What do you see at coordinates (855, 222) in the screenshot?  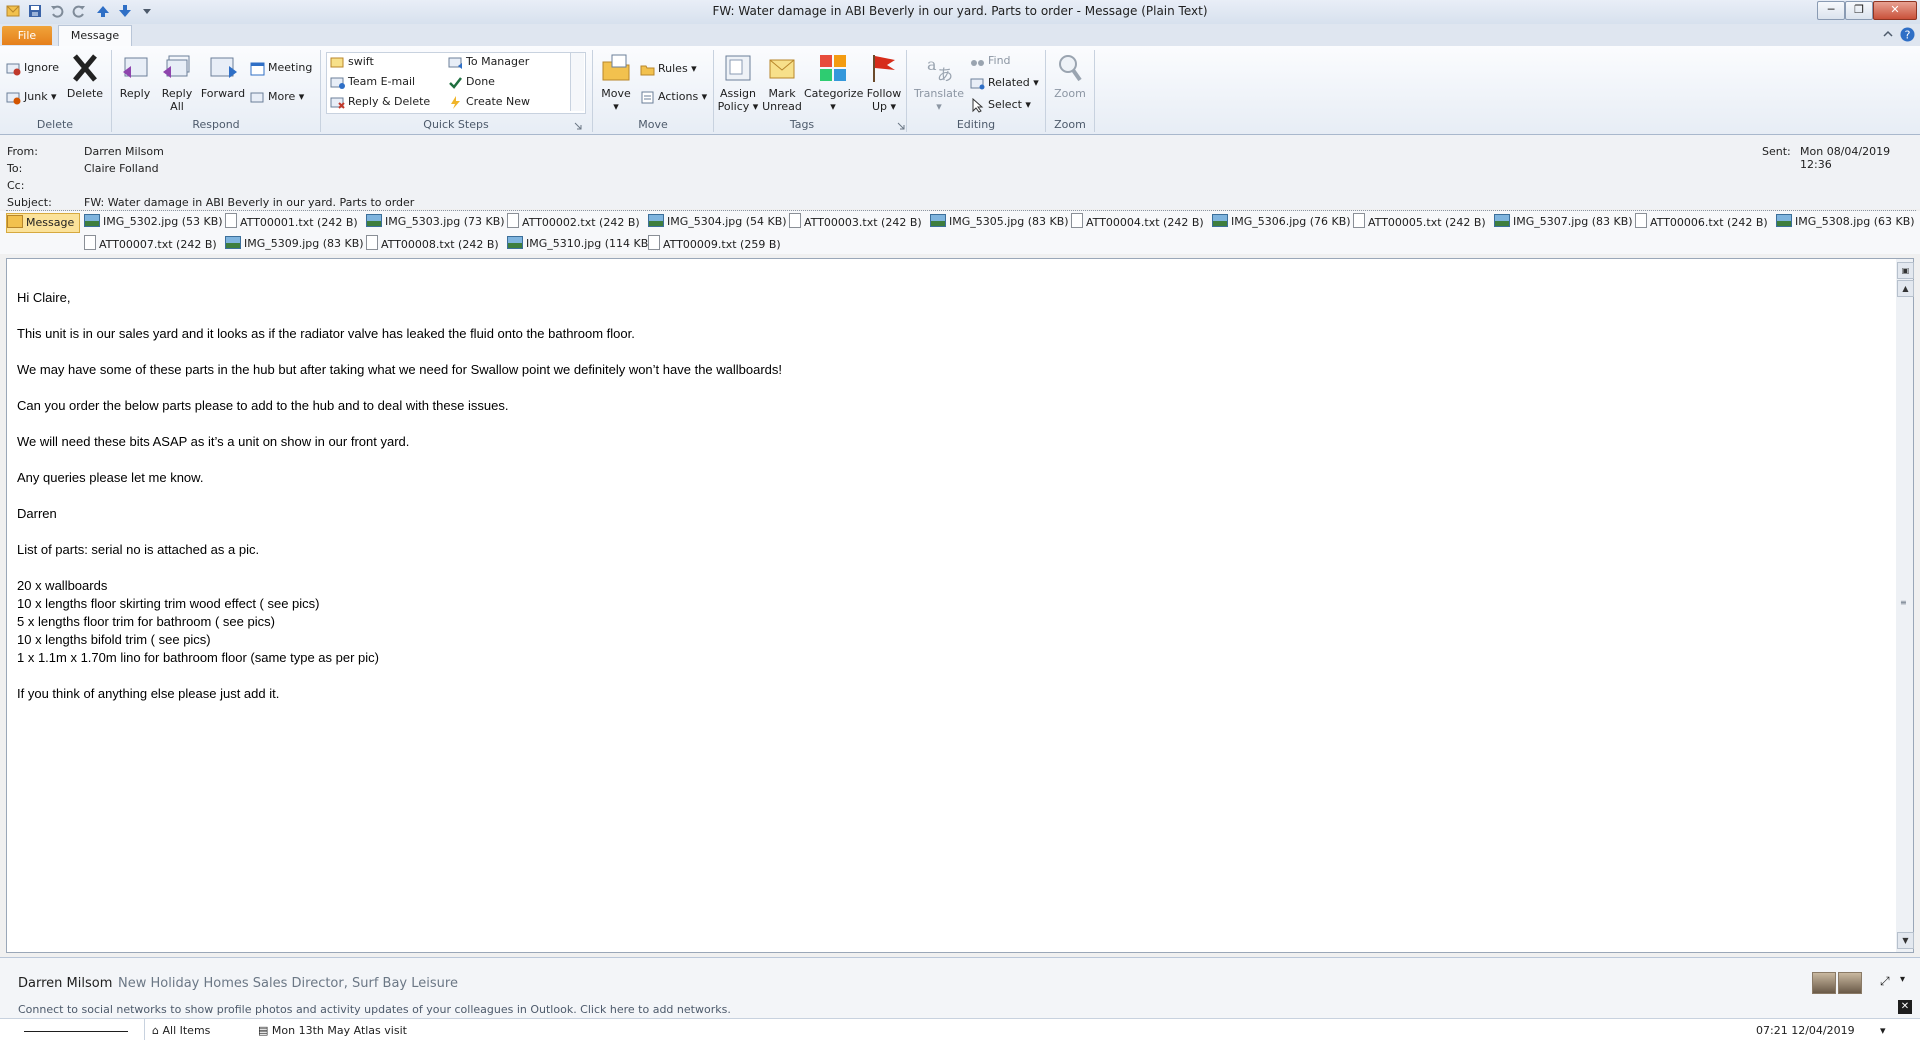 I see `attachment-item: ATT00003.txt (242 B)` at bounding box center [855, 222].